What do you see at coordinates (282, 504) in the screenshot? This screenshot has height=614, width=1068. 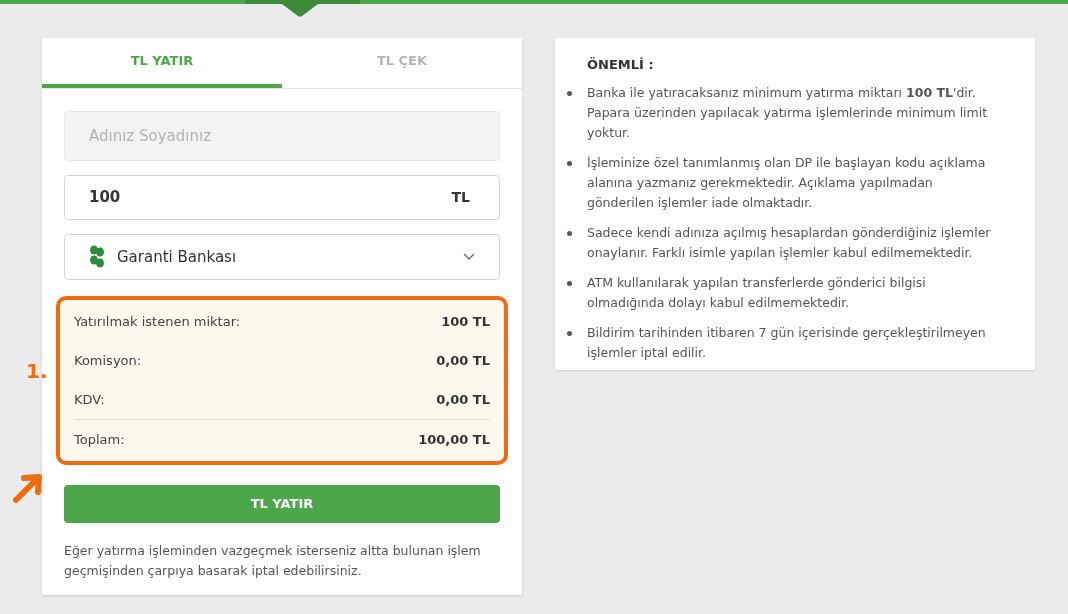 I see `deposit-button: TL YATIR` at bounding box center [282, 504].